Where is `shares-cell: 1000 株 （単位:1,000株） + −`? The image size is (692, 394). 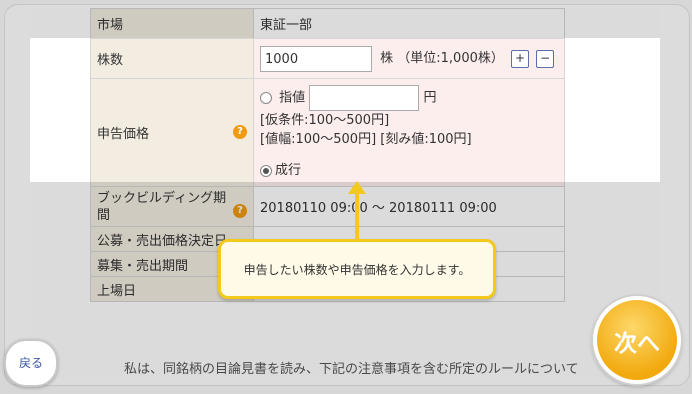 shares-cell: 1000 株 （単位:1,000株） + − is located at coordinates (409, 58).